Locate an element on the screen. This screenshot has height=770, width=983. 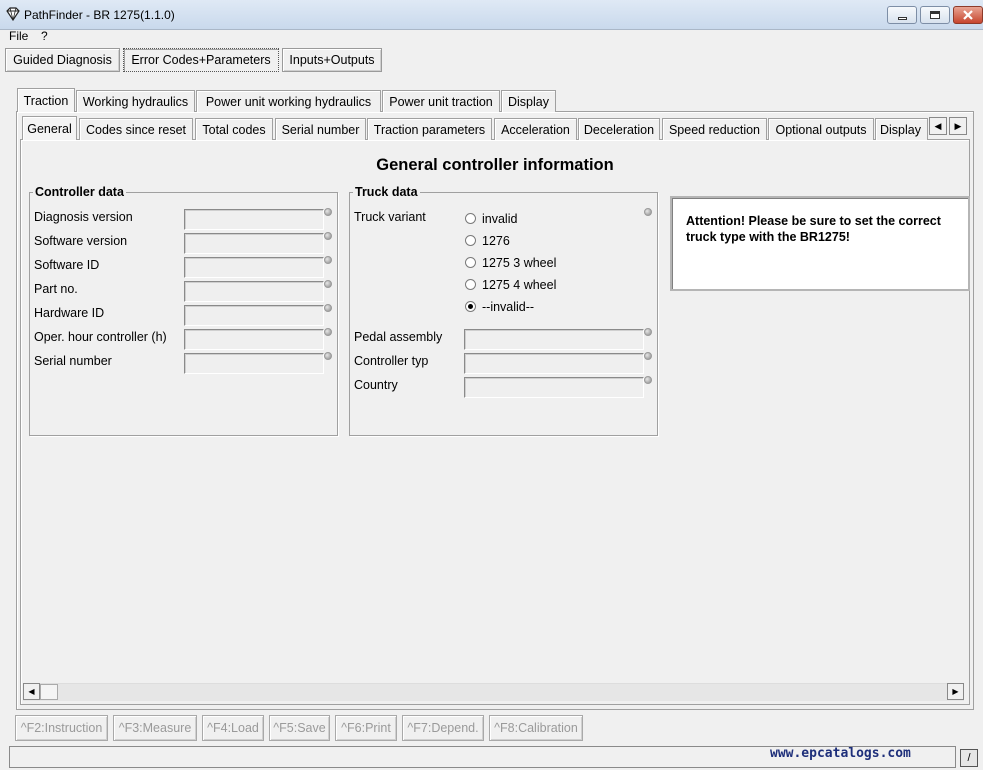
maximize-button is located at coordinates (935, 15).